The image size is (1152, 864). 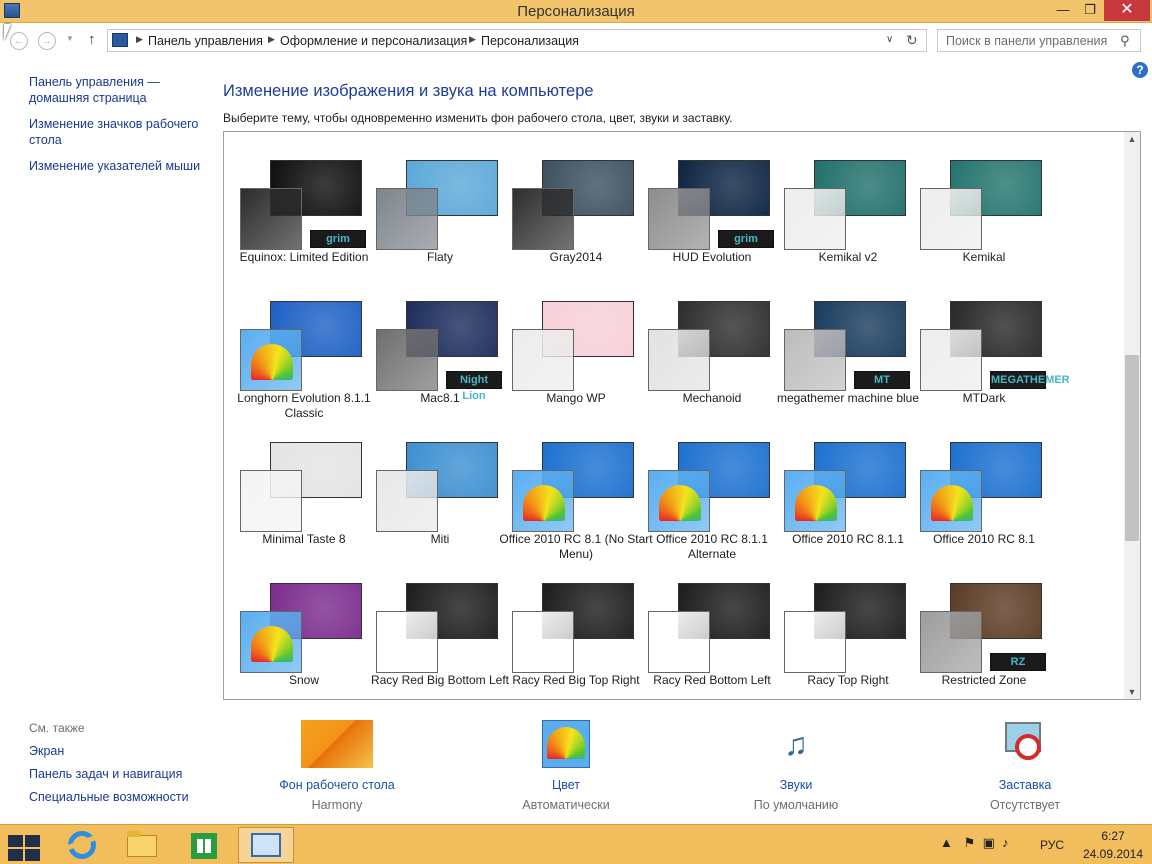 What do you see at coordinates (576, 257) in the screenshot?
I see `theme-name: Gray2014` at bounding box center [576, 257].